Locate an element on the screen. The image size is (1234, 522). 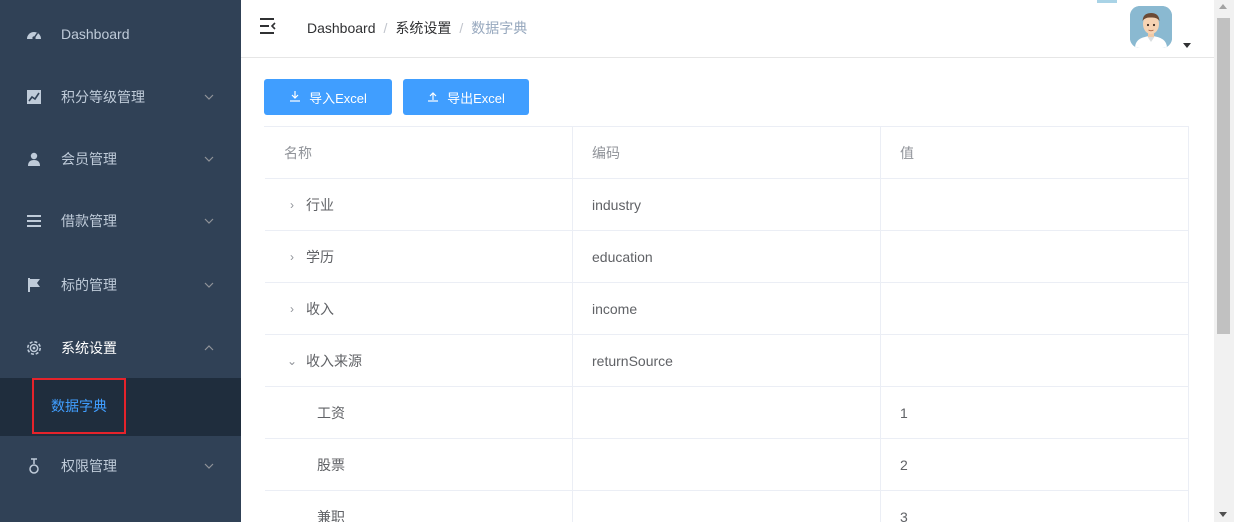
table-row: › 行业 industry is located at coordinates (727, 205).